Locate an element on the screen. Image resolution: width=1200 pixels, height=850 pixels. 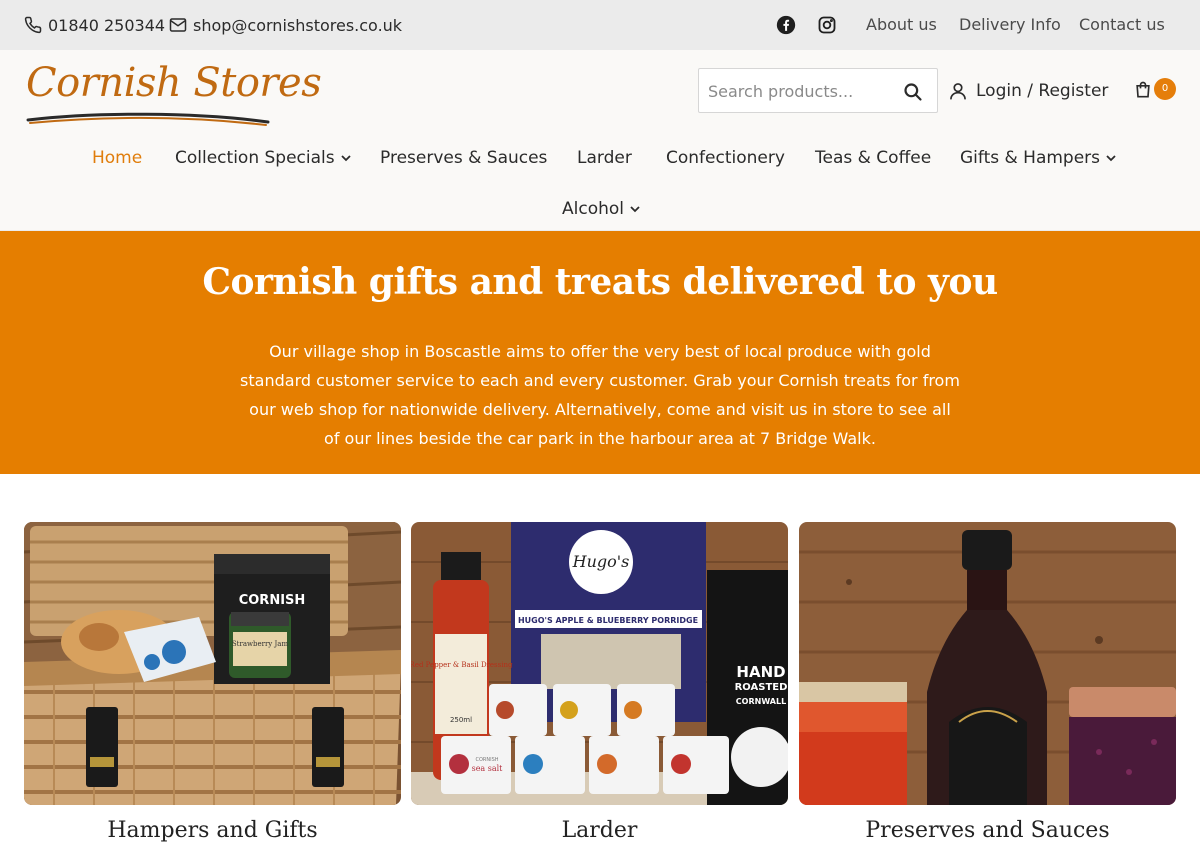
site-logo: Cornish Stores is located at coordinates (174, 94).